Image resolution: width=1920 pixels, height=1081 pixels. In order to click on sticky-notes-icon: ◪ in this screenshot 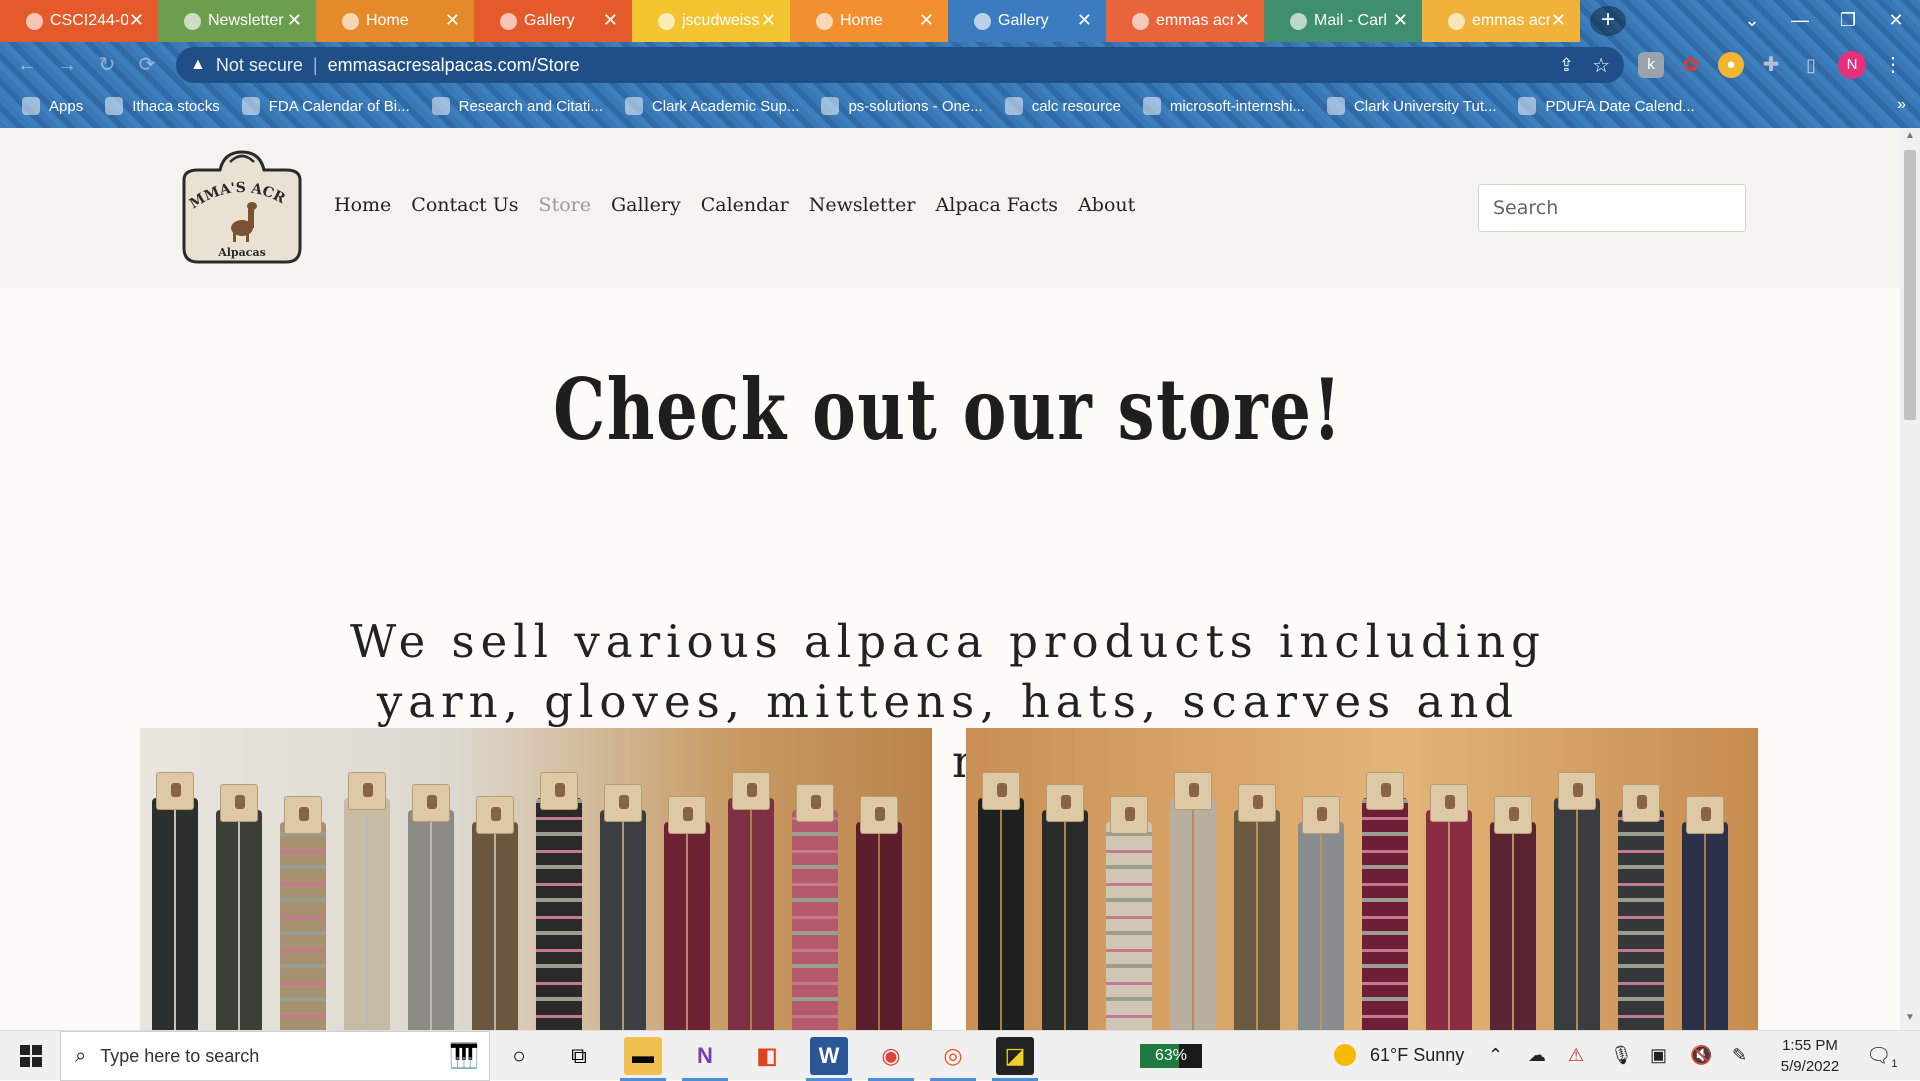, I will do `click(1015, 1059)`.